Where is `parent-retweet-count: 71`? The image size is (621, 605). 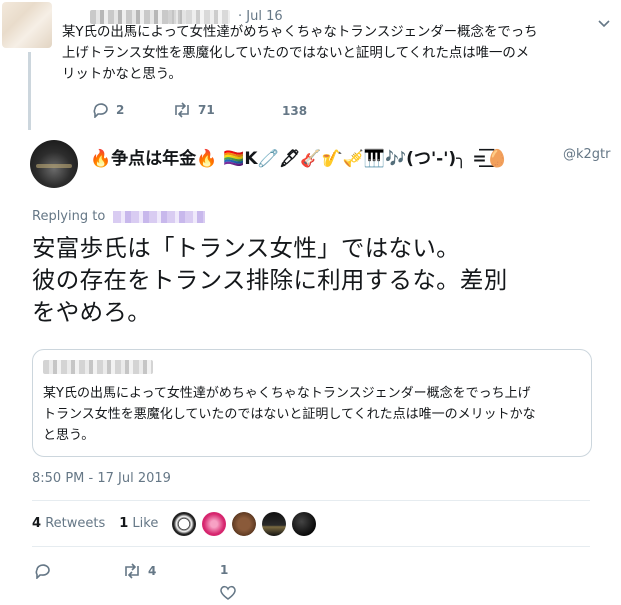 parent-retweet-count: 71 is located at coordinates (206, 110).